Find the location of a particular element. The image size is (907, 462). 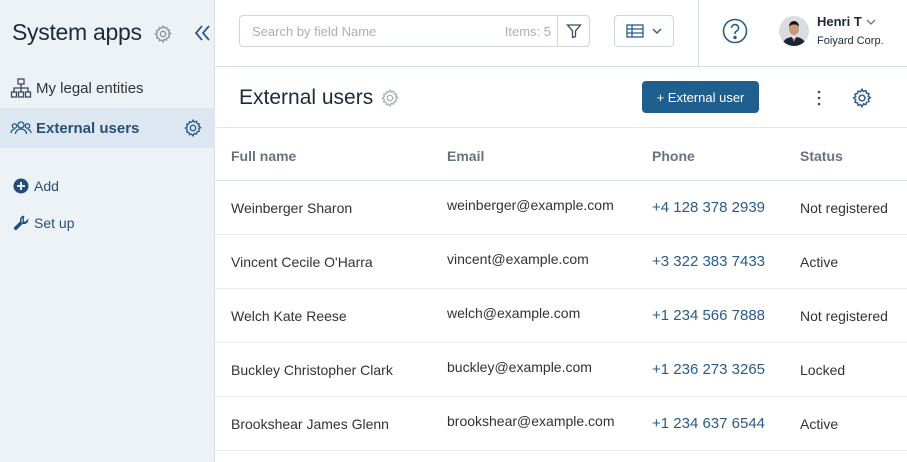

sidebar-item-label: My legal entities is located at coordinates (90, 88).